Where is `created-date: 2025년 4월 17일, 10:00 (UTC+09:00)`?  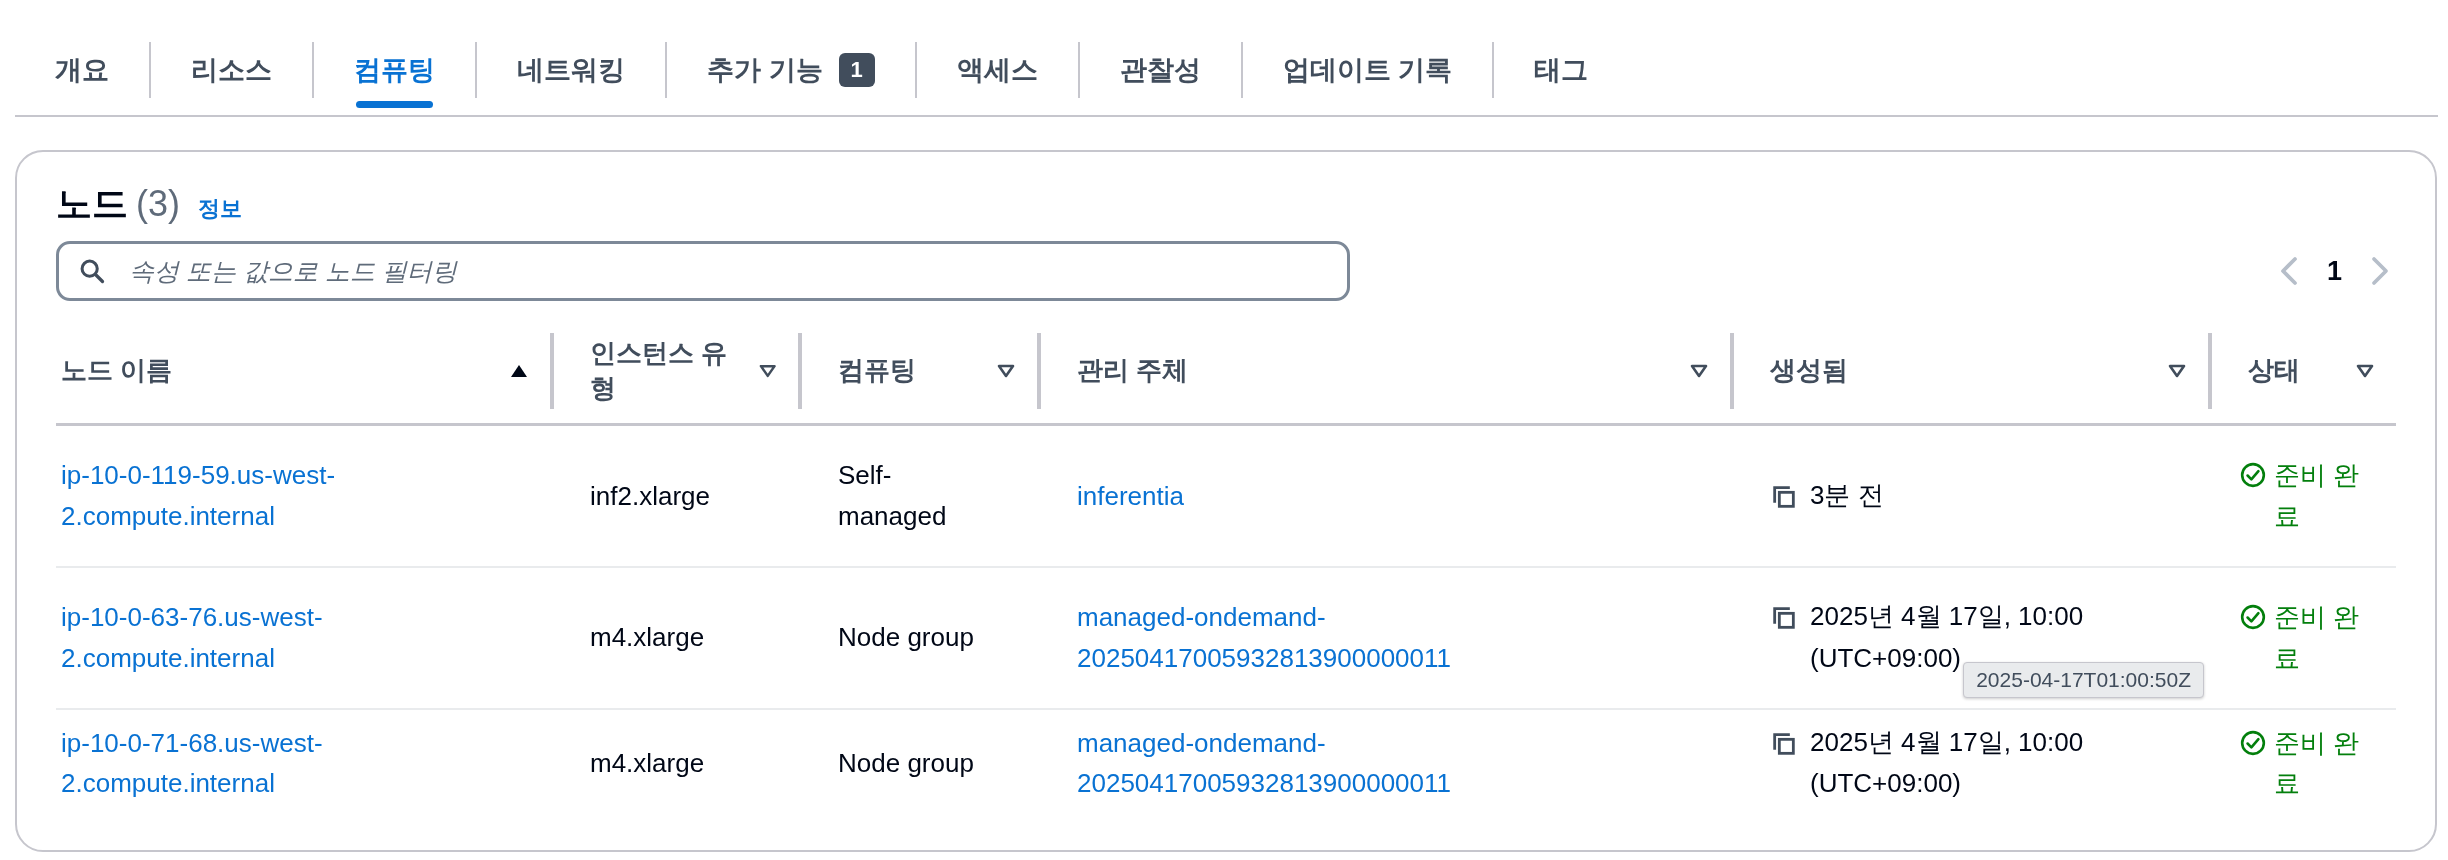
created-date: 2025년 4월 17일, 10:00 (UTC+09:00) is located at coordinates (1947, 763).